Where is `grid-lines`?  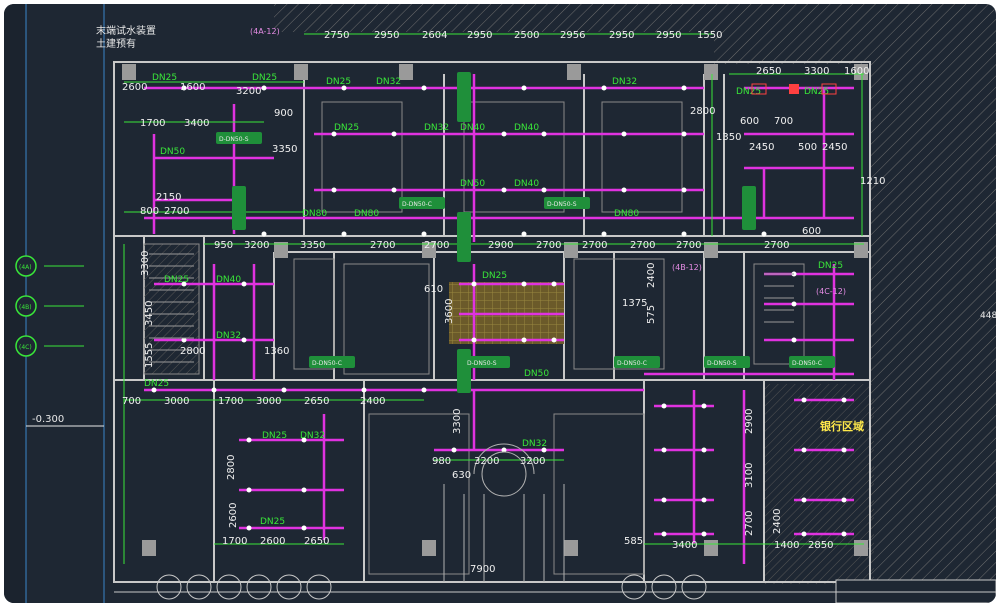
grid-lines is located at coordinates (65, 303).